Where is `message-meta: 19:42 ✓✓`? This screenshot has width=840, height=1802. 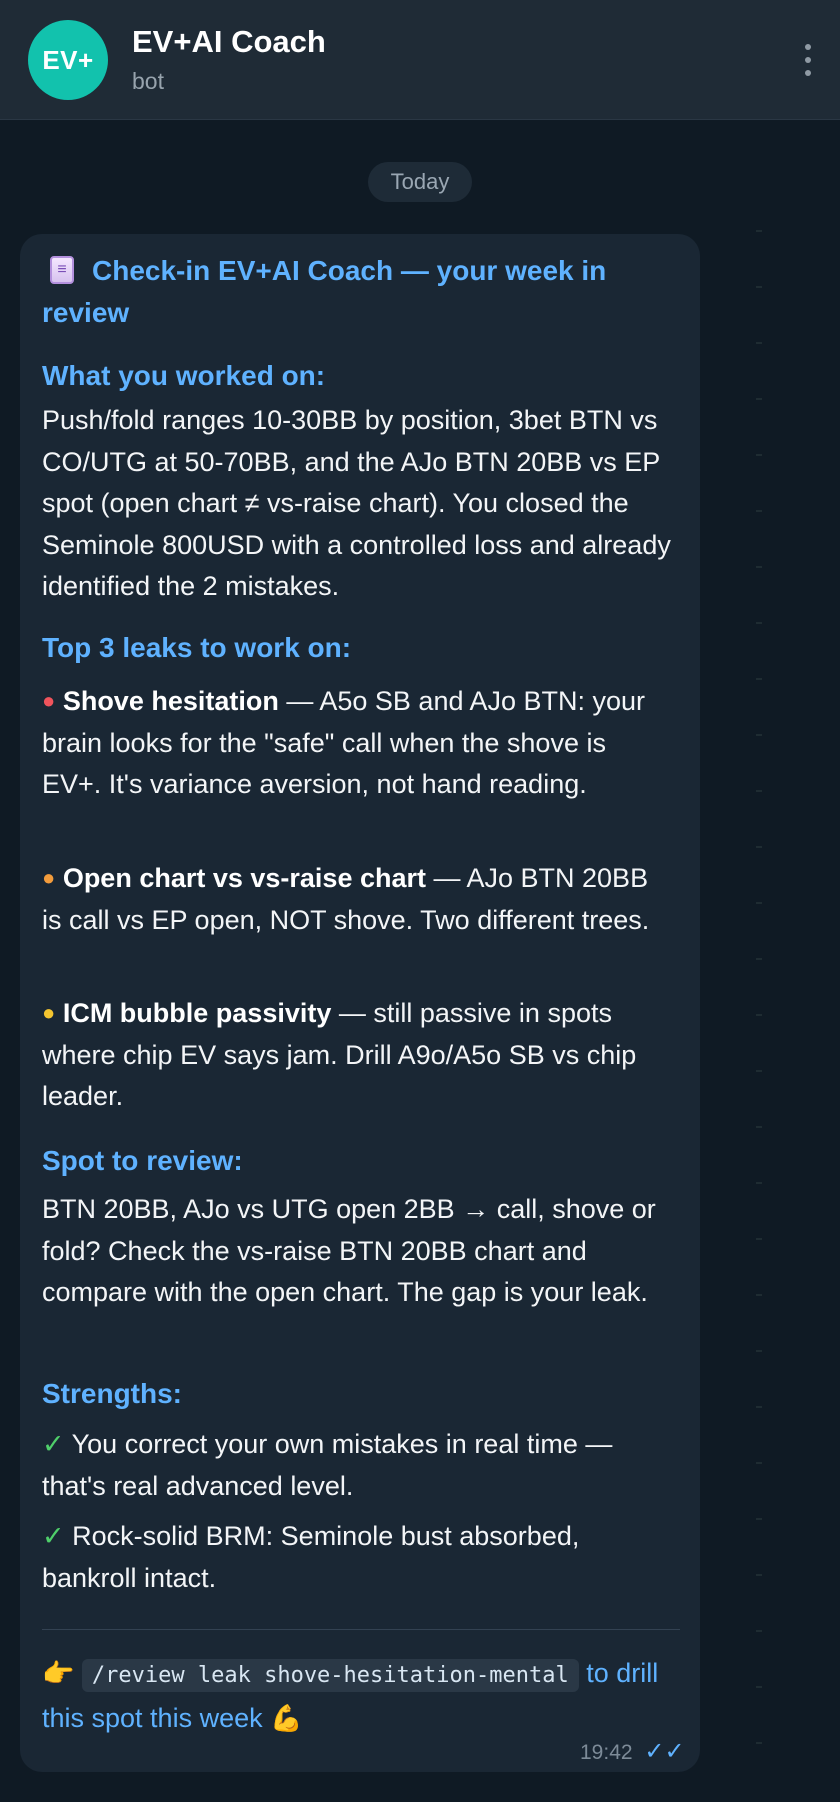
message-meta: 19:42 ✓✓ is located at coordinates (632, 1751).